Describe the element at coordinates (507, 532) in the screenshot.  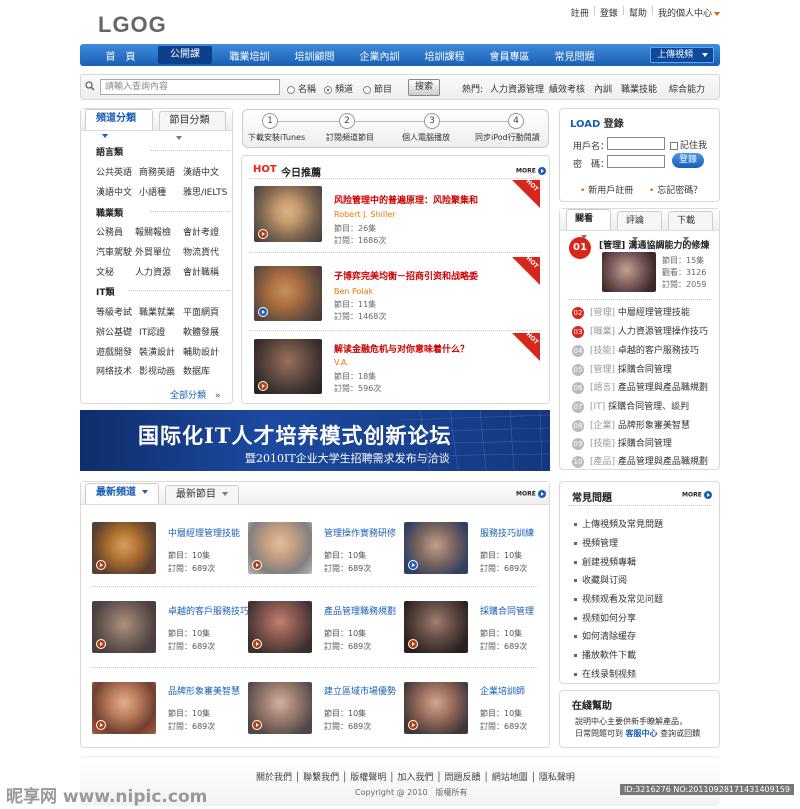
I see `channel-title: 服務技巧訓練` at that location.